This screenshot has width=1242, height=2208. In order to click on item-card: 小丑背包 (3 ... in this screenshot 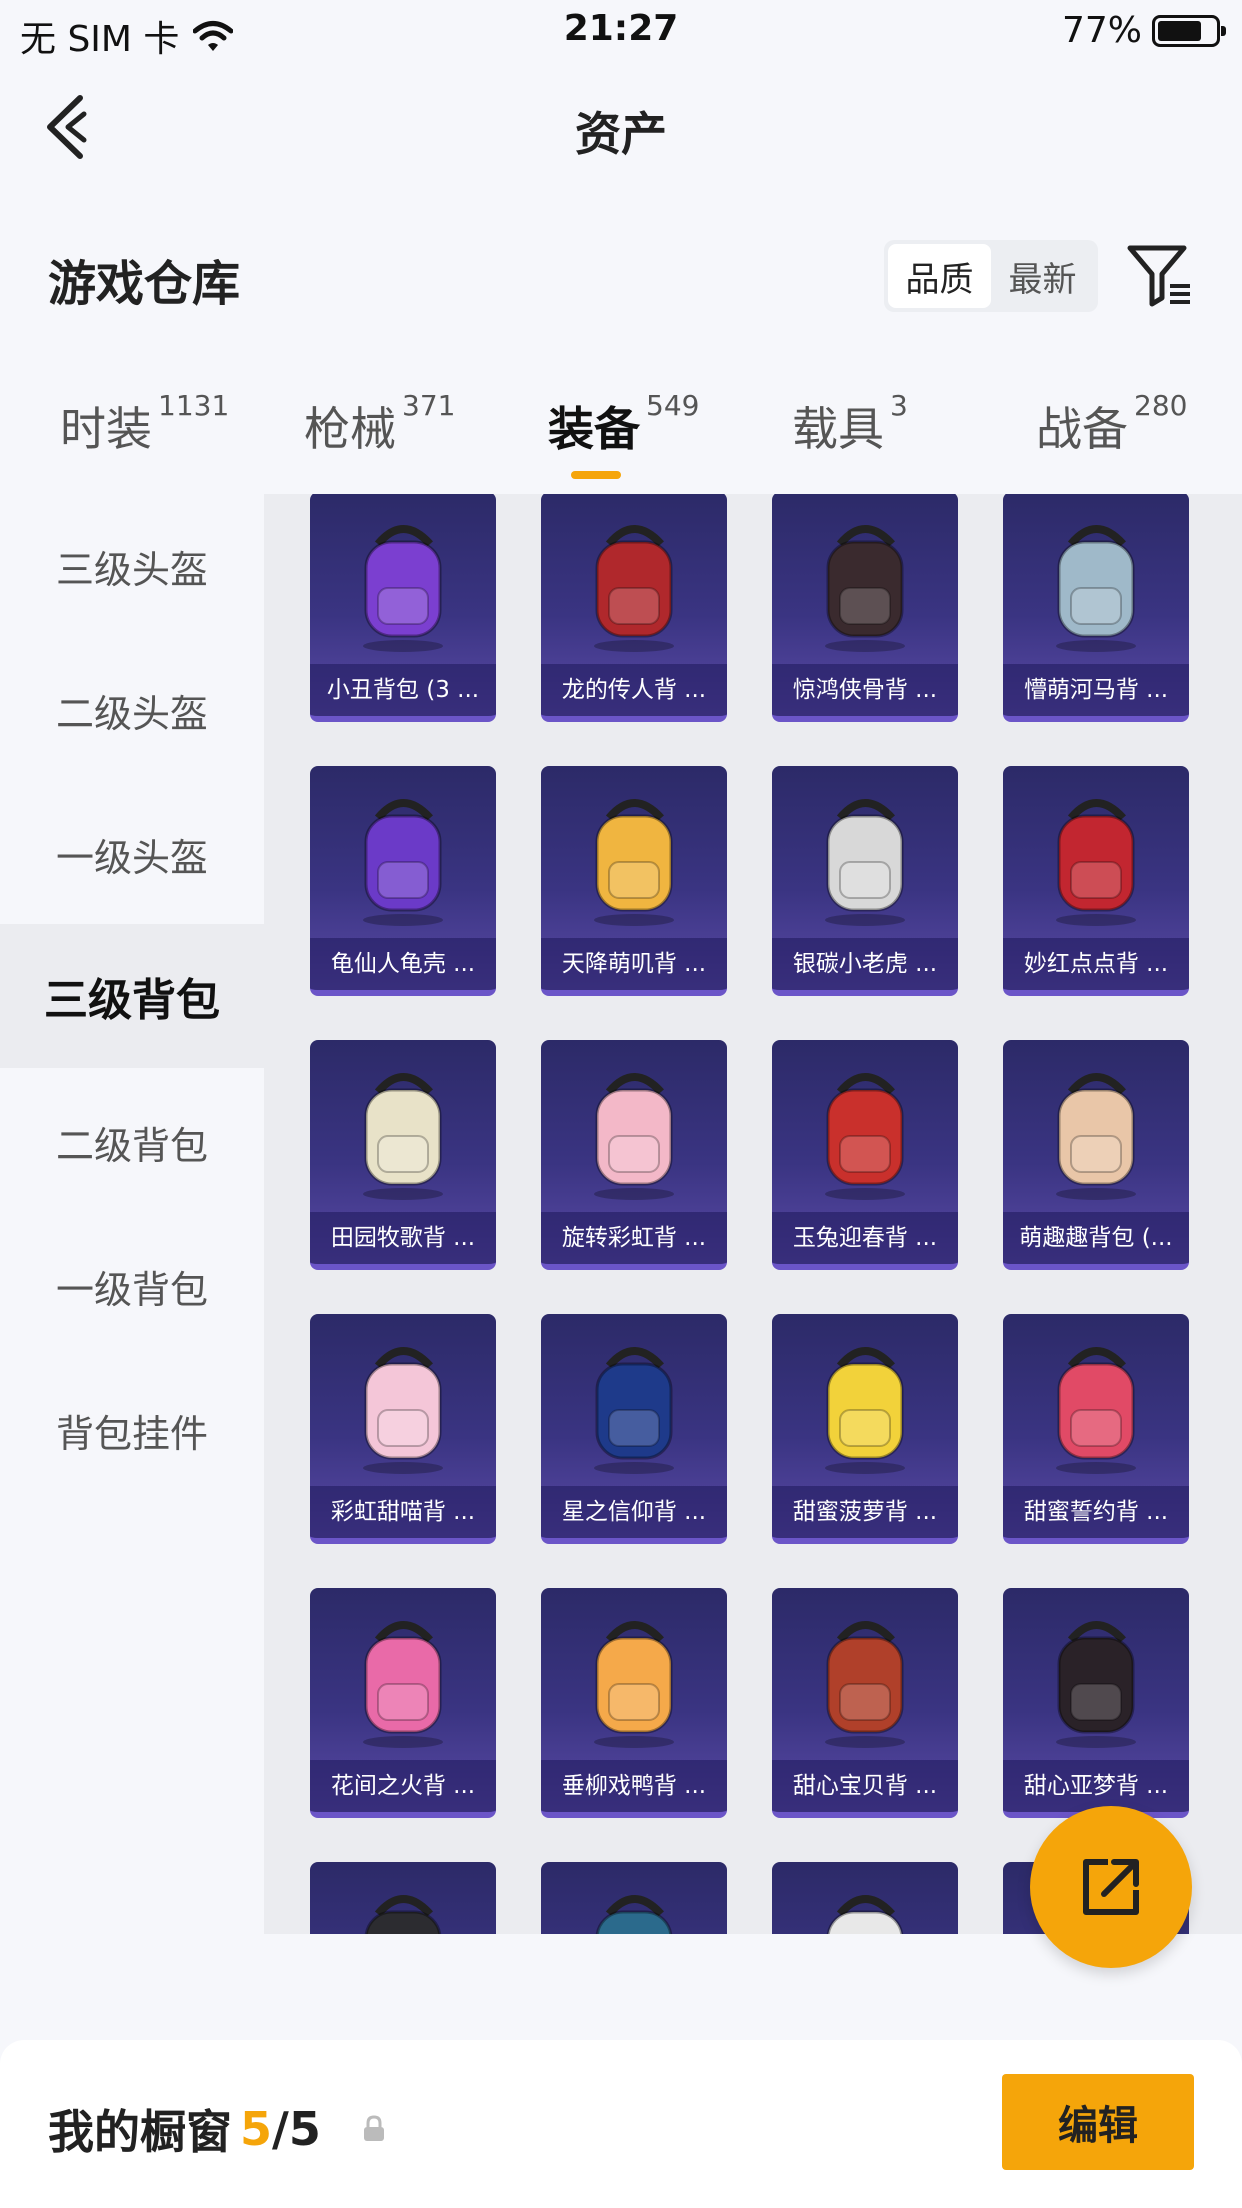, I will do `click(403, 608)`.